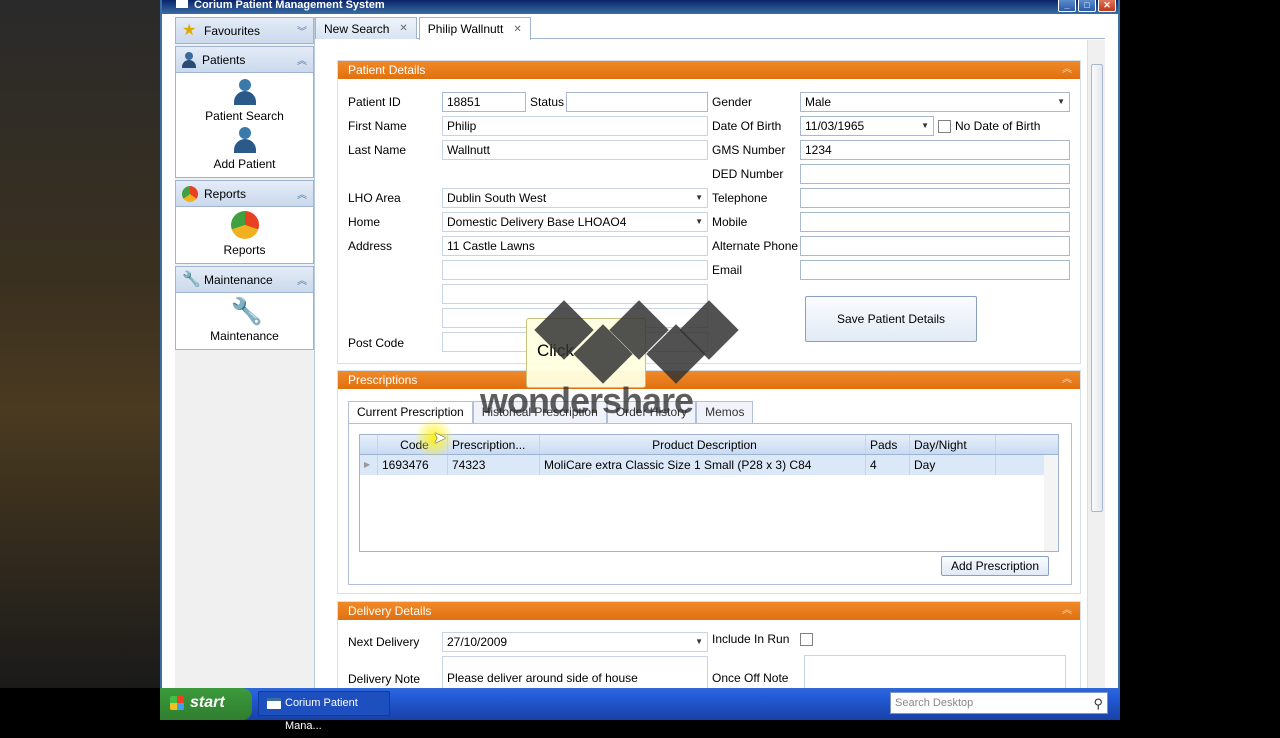  I want to click on row-indicator-header, so click(369, 444).